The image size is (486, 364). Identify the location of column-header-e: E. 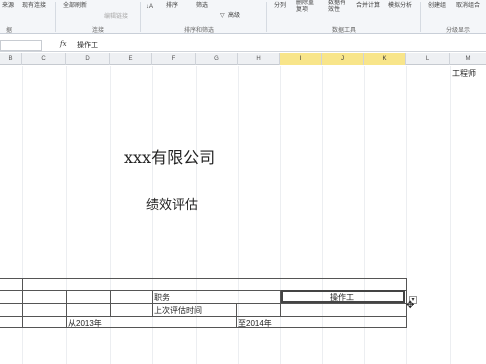
(131, 59).